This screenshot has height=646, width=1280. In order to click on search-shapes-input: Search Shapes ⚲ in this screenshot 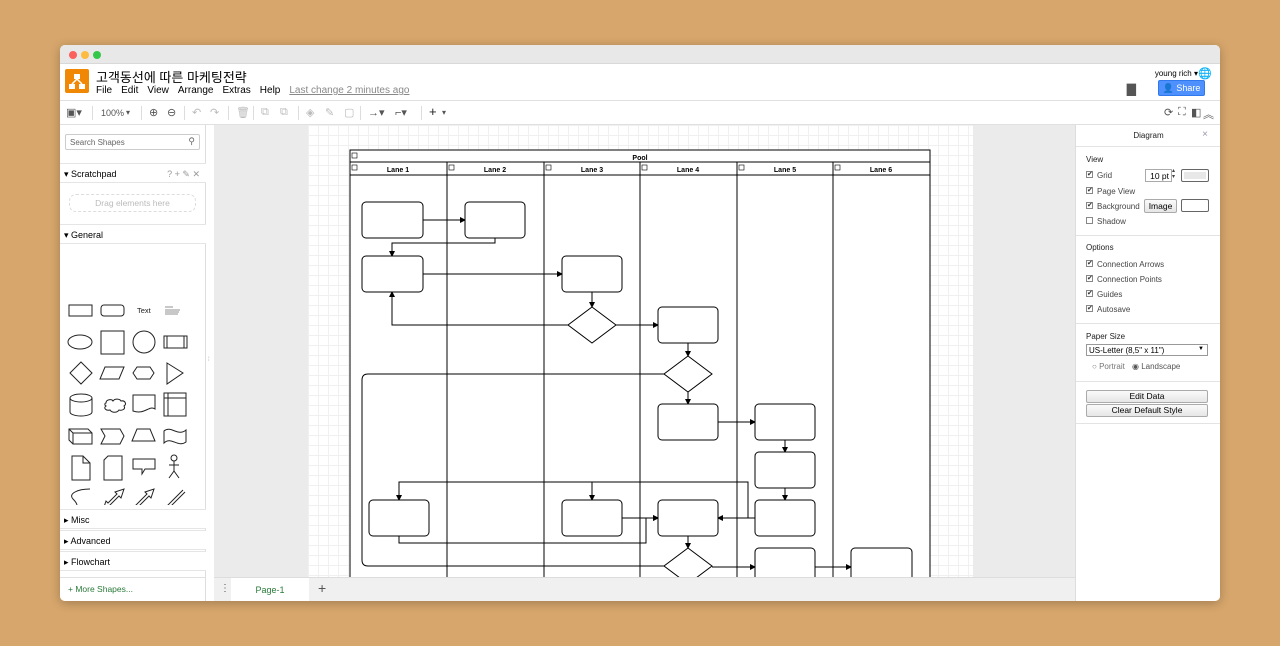, I will do `click(132, 142)`.